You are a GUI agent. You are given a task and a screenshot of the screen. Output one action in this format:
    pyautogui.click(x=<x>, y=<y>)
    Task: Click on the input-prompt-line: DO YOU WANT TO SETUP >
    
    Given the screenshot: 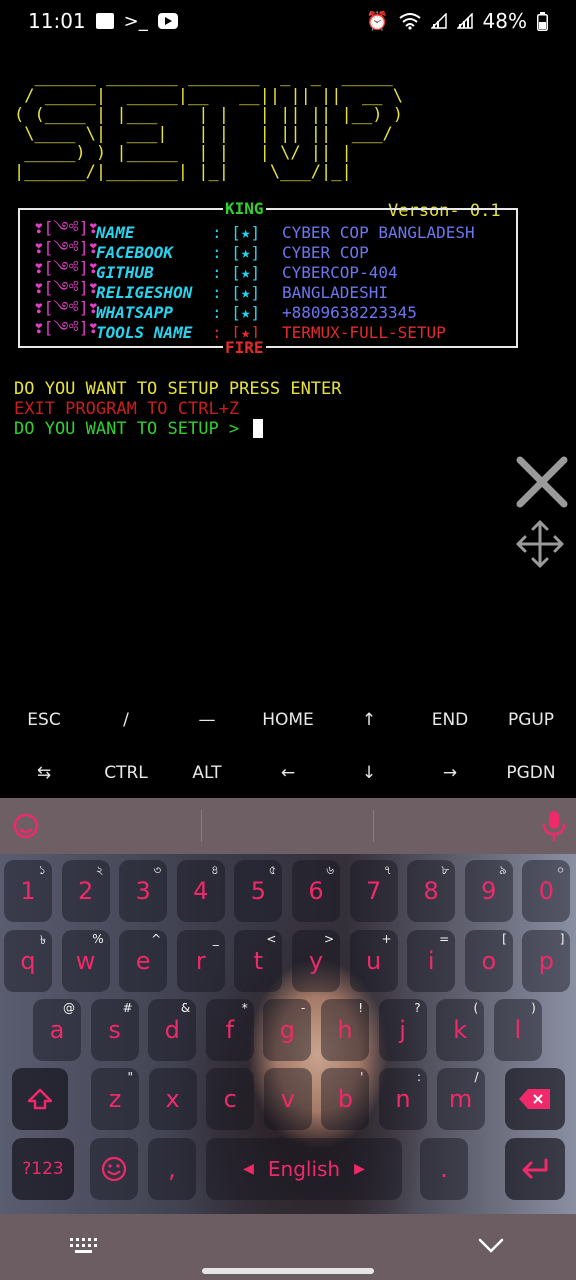 What is the action you would take?
    pyautogui.click(x=139, y=429)
    